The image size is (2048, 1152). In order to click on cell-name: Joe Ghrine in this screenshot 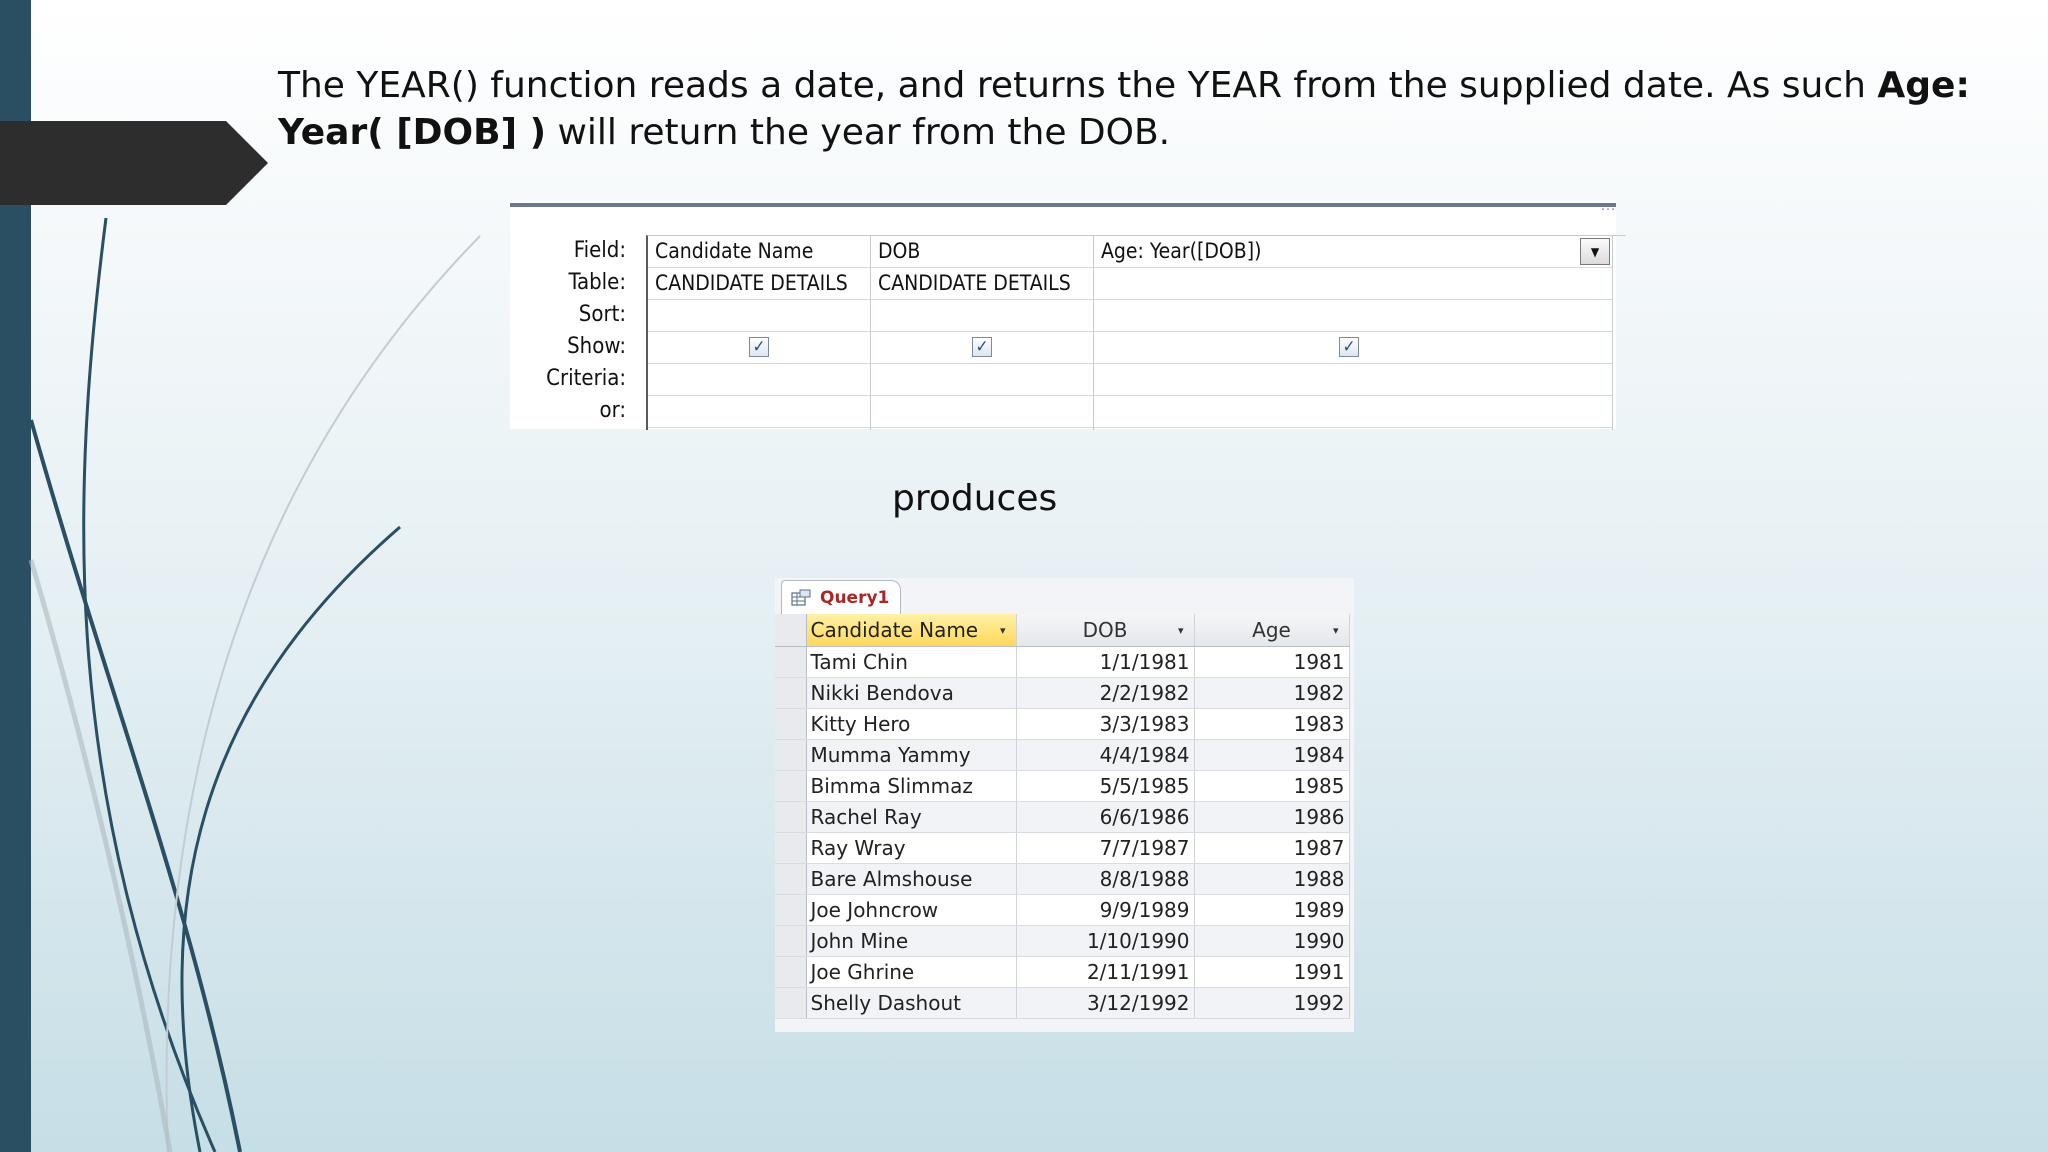, I will do `click(911, 972)`.